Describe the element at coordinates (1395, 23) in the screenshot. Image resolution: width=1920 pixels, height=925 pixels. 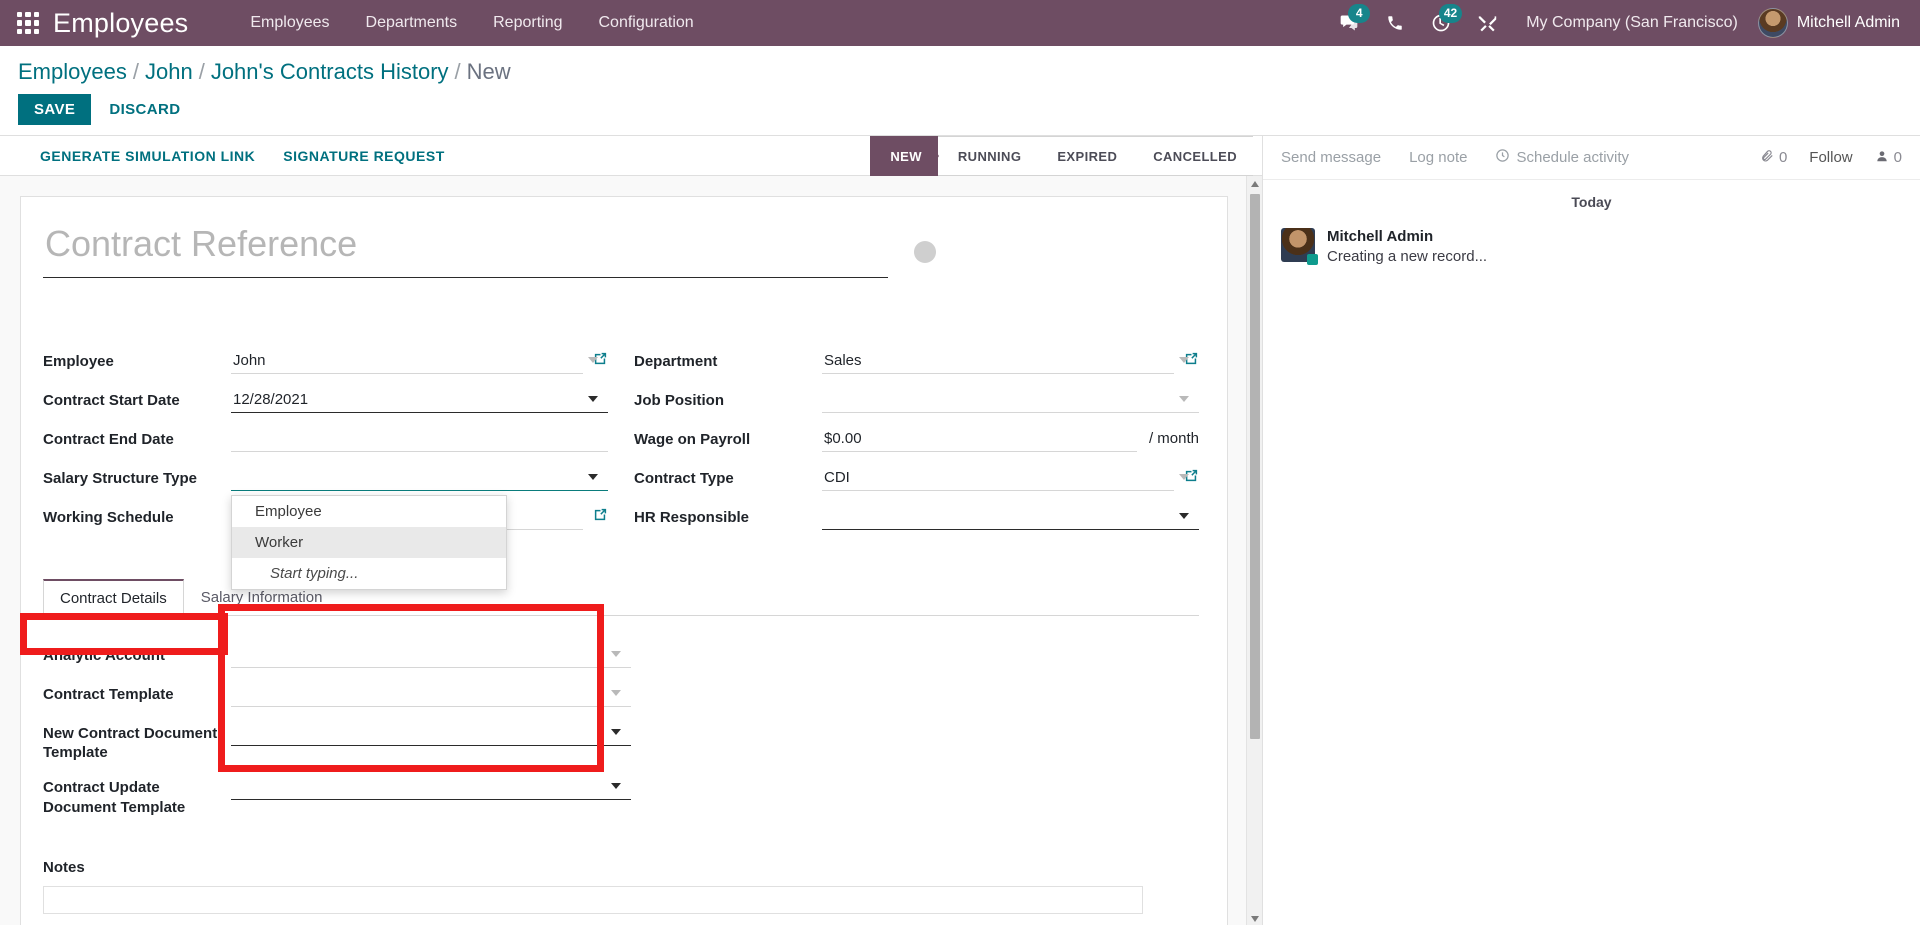
I see `phone-icon` at that location.